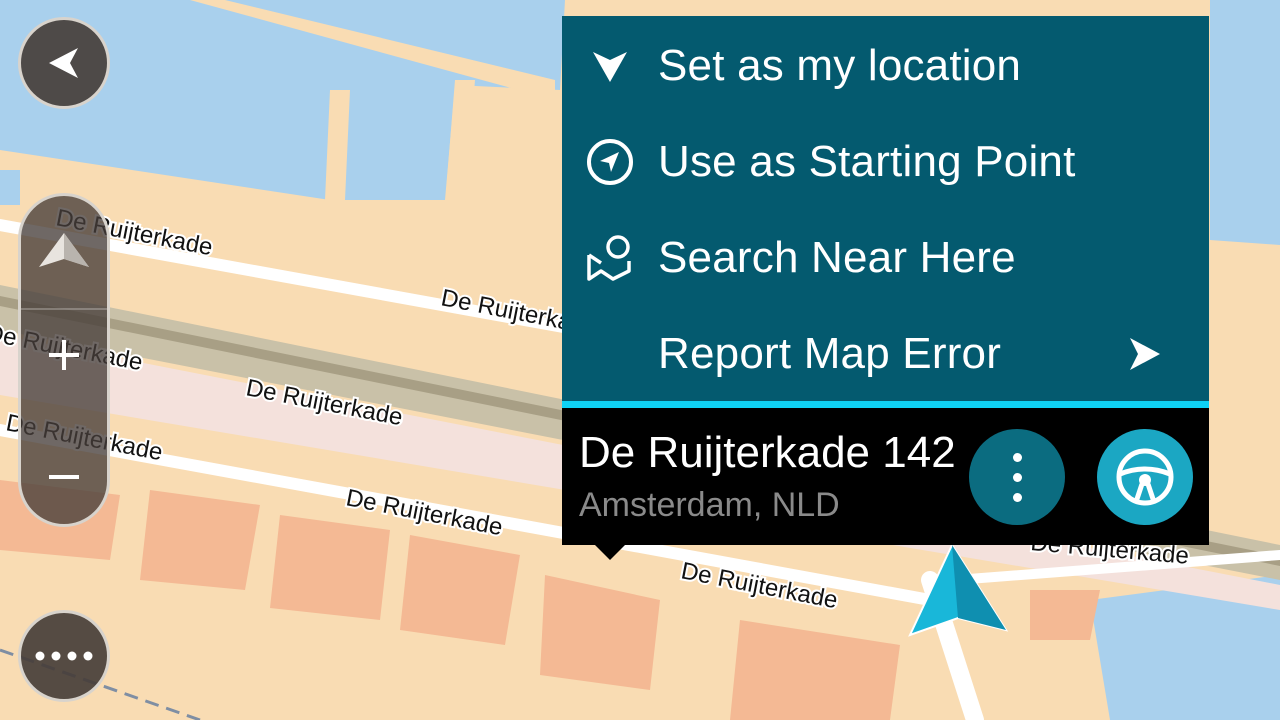  What do you see at coordinates (830, 353) in the screenshot?
I see `menu-item-label: Report Map Error` at bounding box center [830, 353].